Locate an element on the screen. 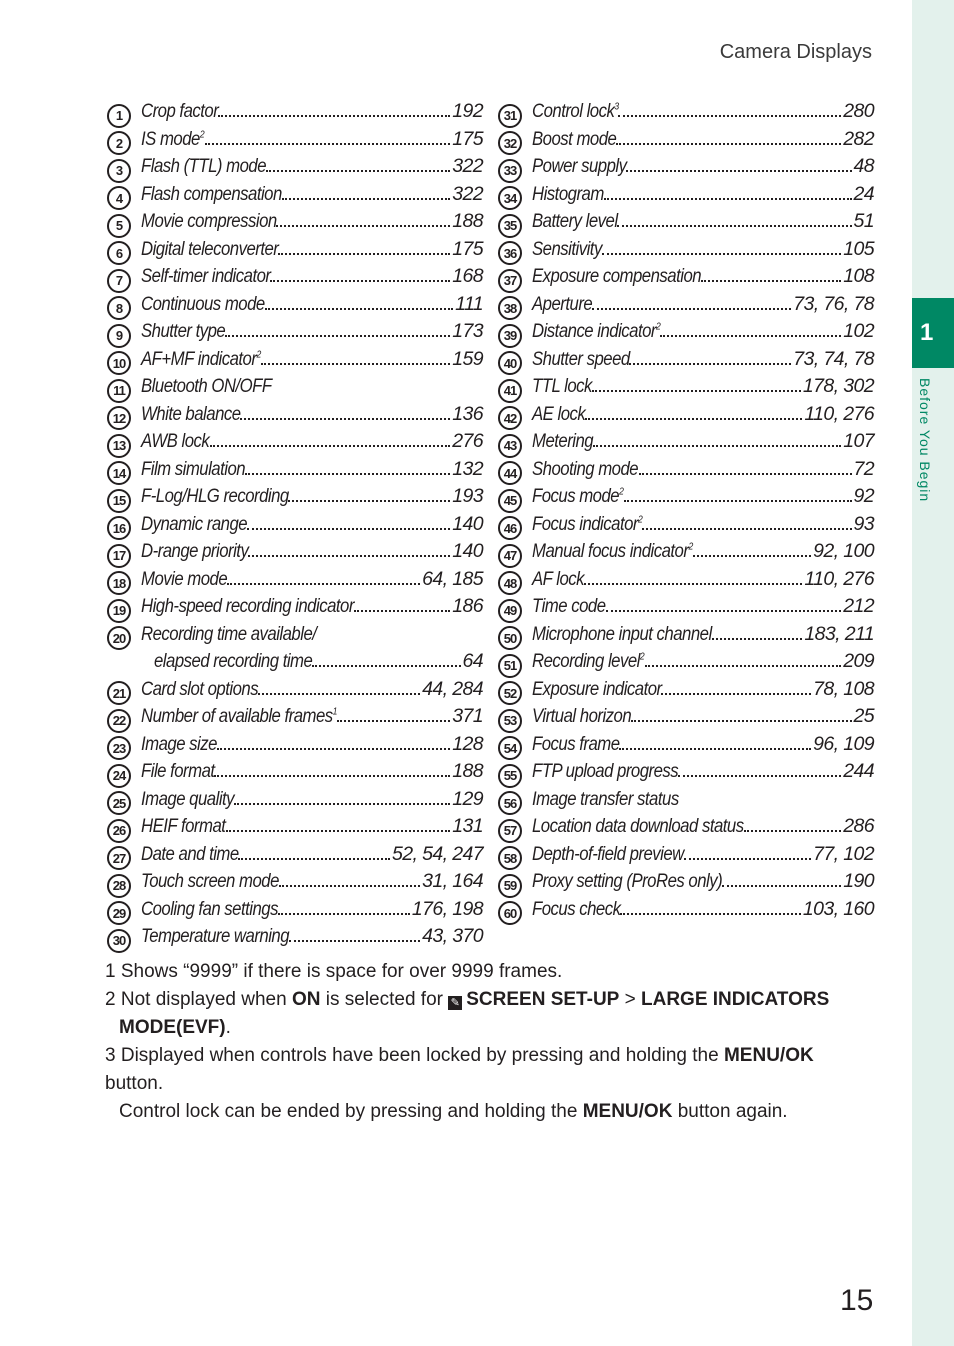  page-reference-link: 212 is located at coordinates (858, 606).